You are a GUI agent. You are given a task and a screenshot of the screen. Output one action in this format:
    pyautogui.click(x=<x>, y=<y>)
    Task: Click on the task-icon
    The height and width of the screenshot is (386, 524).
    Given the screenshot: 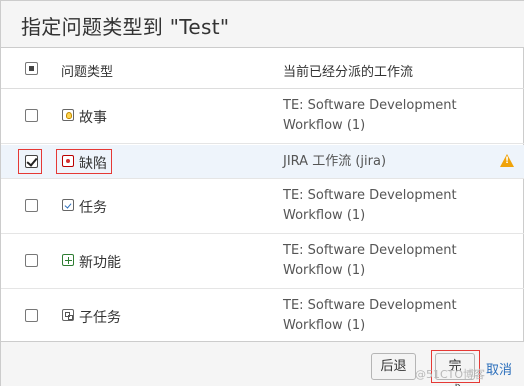 What is the action you would take?
    pyautogui.click(x=68, y=205)
    